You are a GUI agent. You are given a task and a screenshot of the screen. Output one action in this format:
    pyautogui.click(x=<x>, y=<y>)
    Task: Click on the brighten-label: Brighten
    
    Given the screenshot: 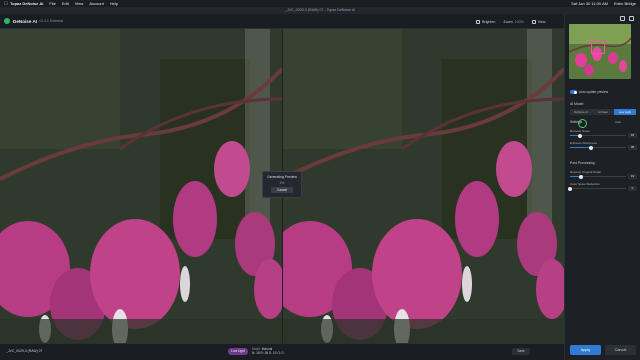 What is the action you would take?
    pyautogui.click(x=489, y=21)
    